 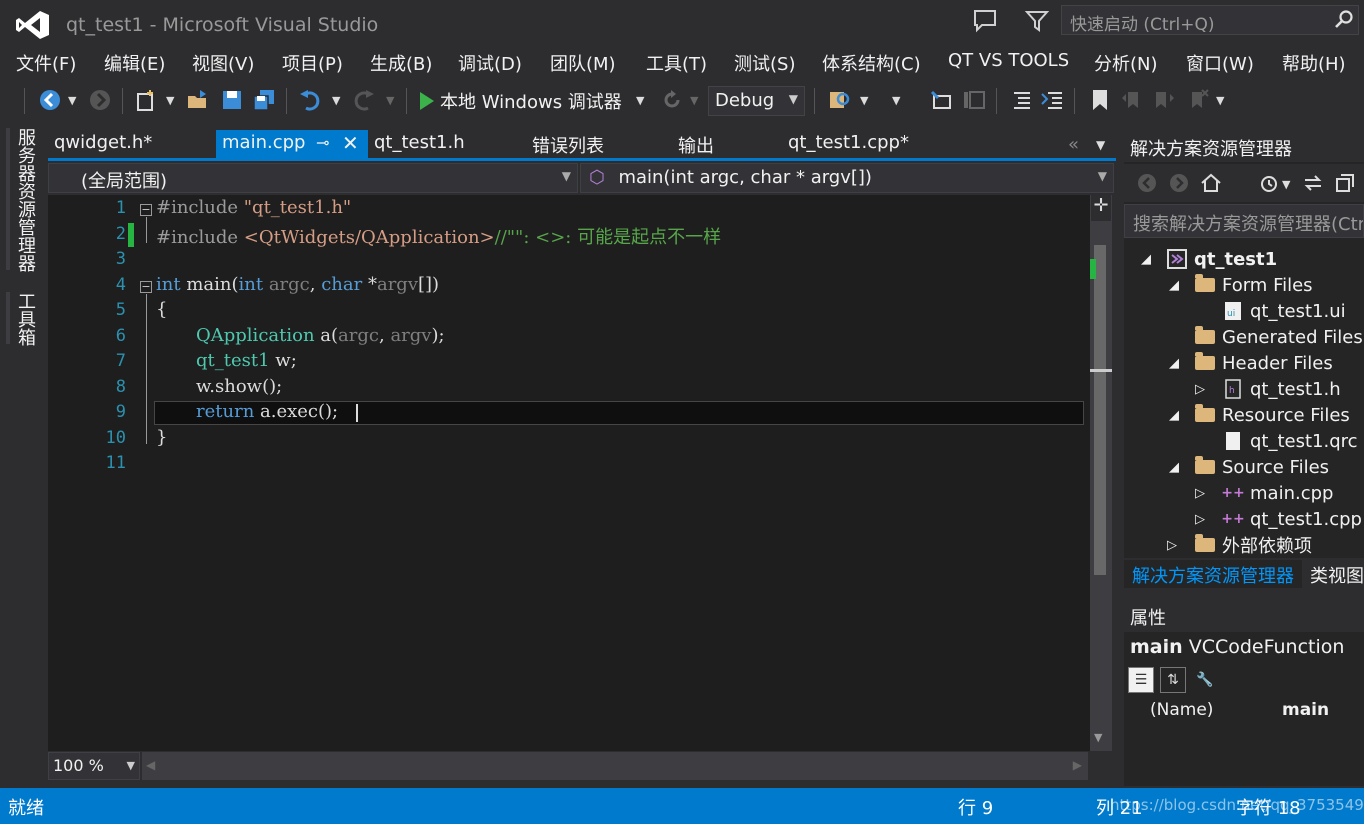 What do you see at coordinates (1284, 311) in the screenshot?
I see `tree-item-form-ui: ui qt_test1.ui` at bounding box center [1284, 311].